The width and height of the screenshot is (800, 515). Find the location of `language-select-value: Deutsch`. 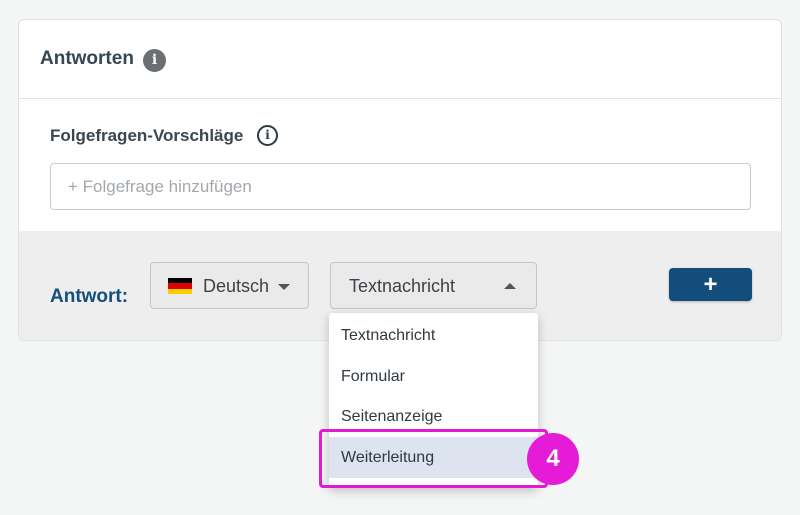

language-select-value: Deutsch is located at coordinates (236, 286).